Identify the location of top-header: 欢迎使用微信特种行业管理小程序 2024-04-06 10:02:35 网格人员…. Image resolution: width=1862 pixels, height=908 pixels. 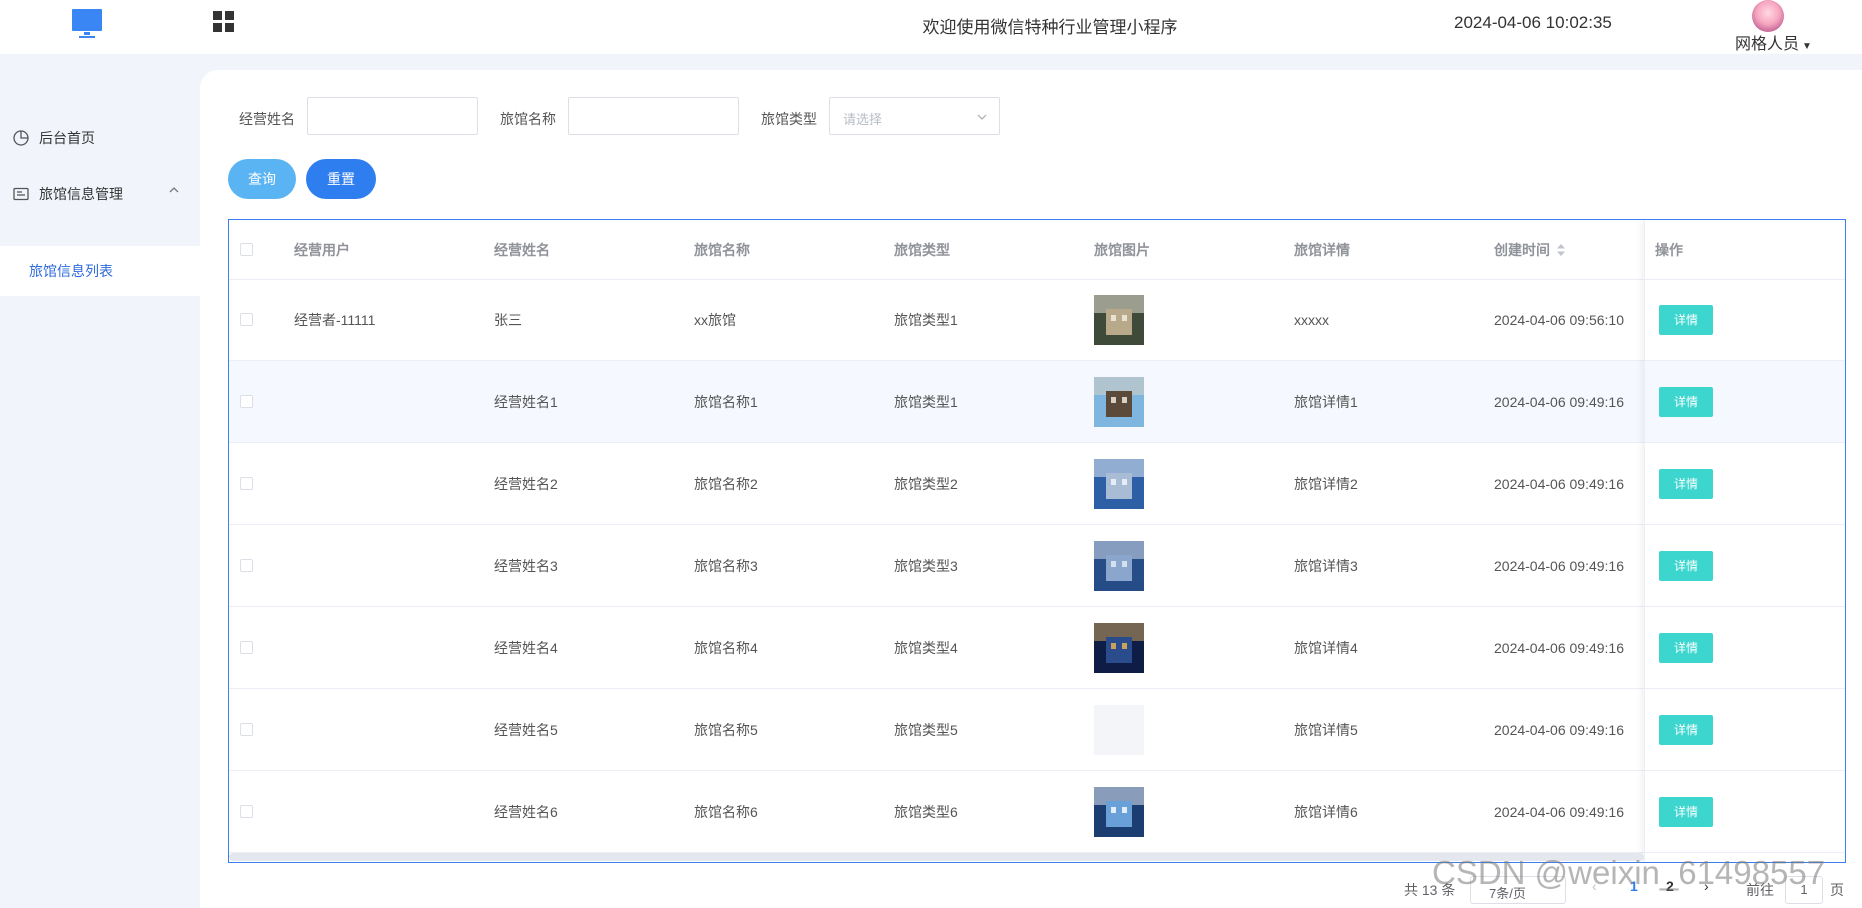
(931, 27).